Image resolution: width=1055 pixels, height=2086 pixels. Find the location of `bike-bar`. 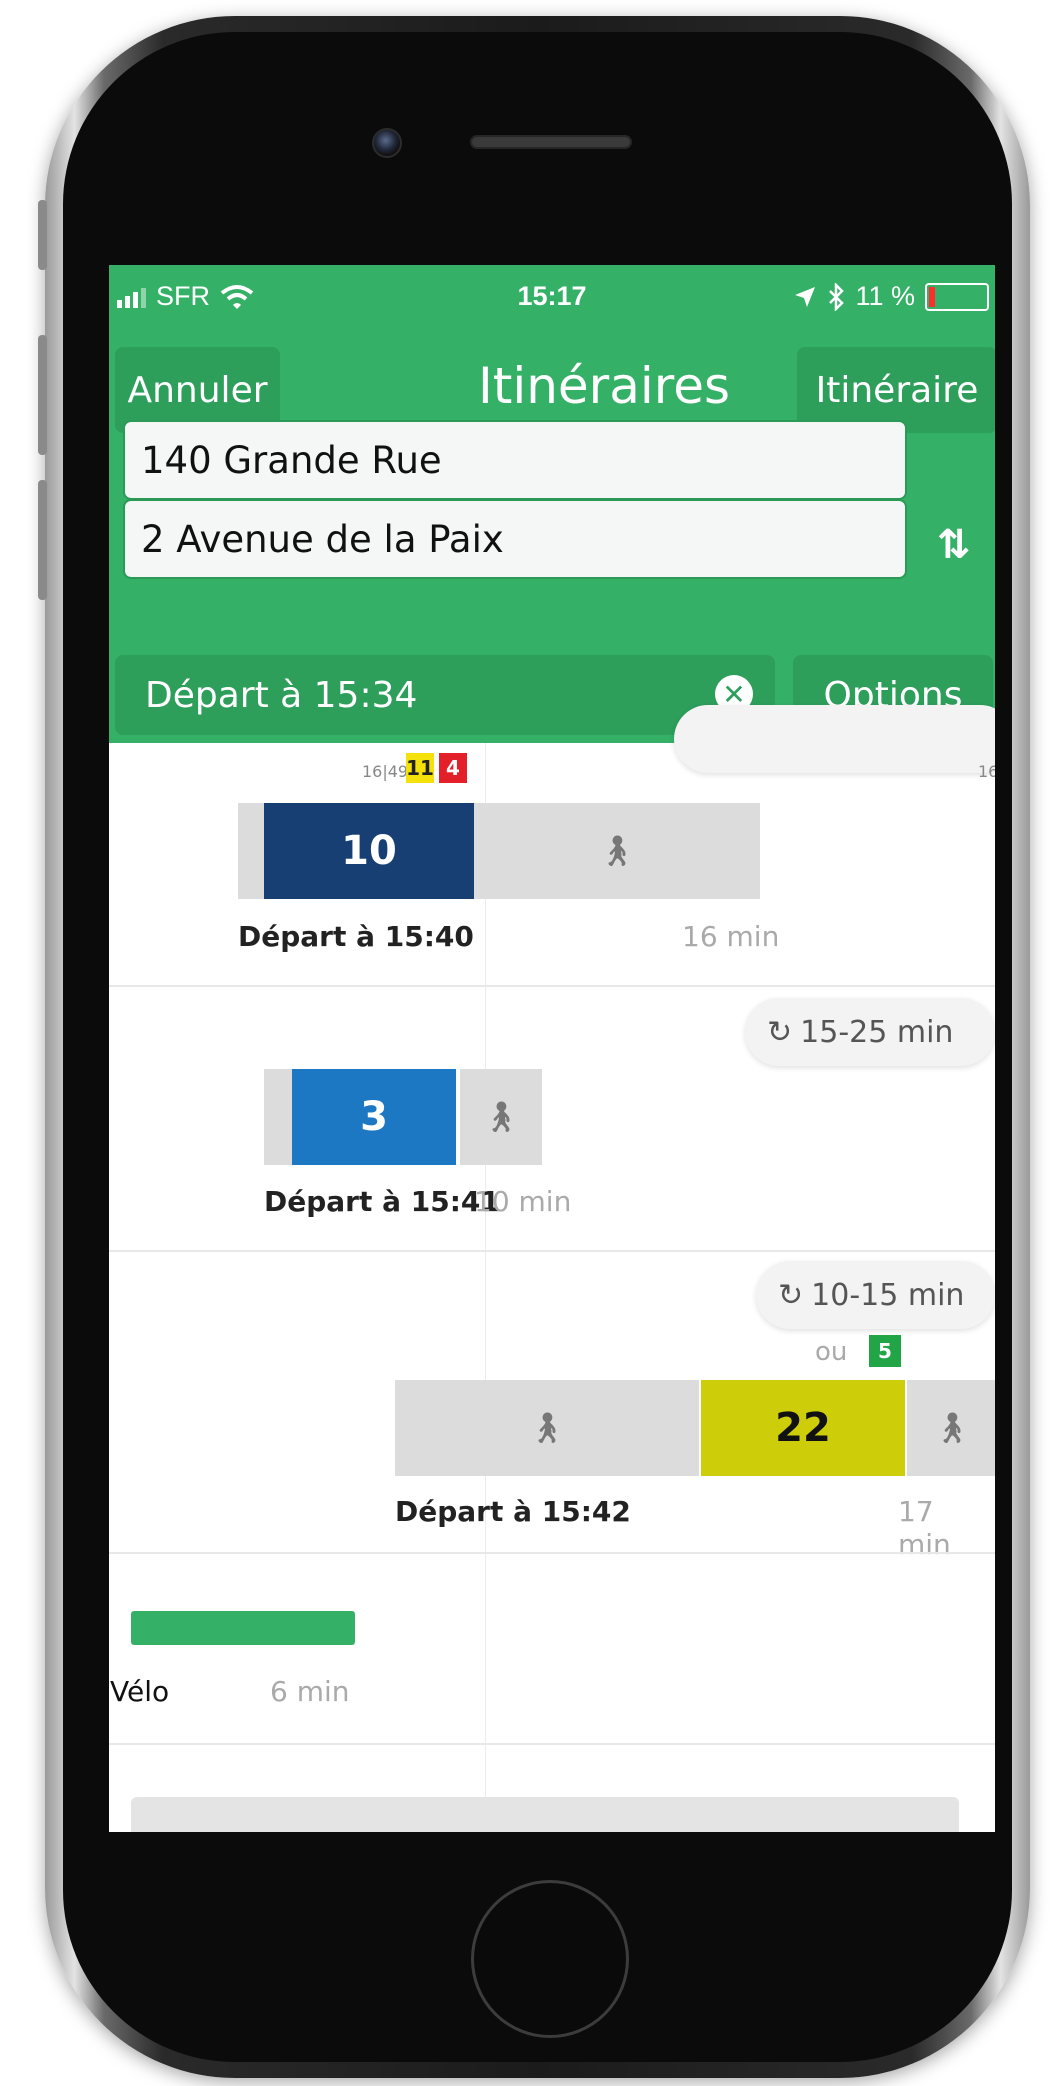

bike-bar is located at coordinates (243, 1628).